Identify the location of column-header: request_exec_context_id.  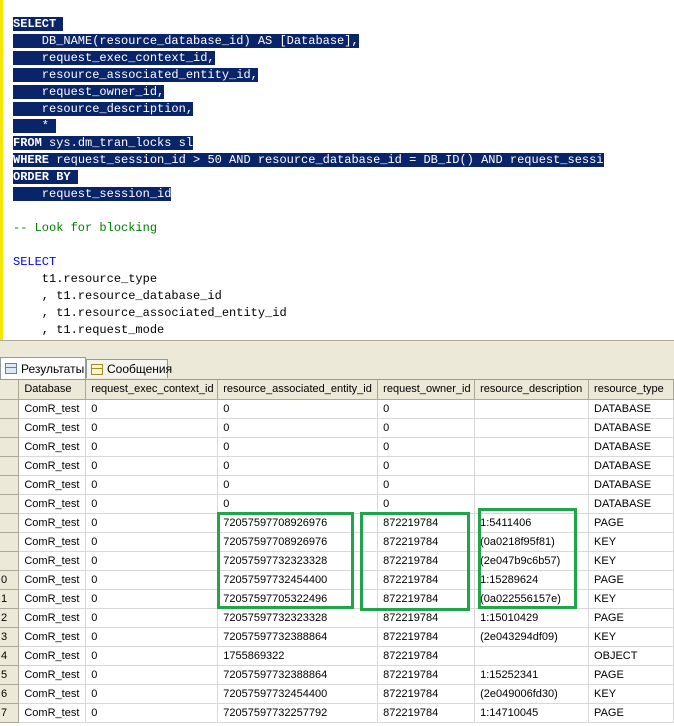
(152, 390).